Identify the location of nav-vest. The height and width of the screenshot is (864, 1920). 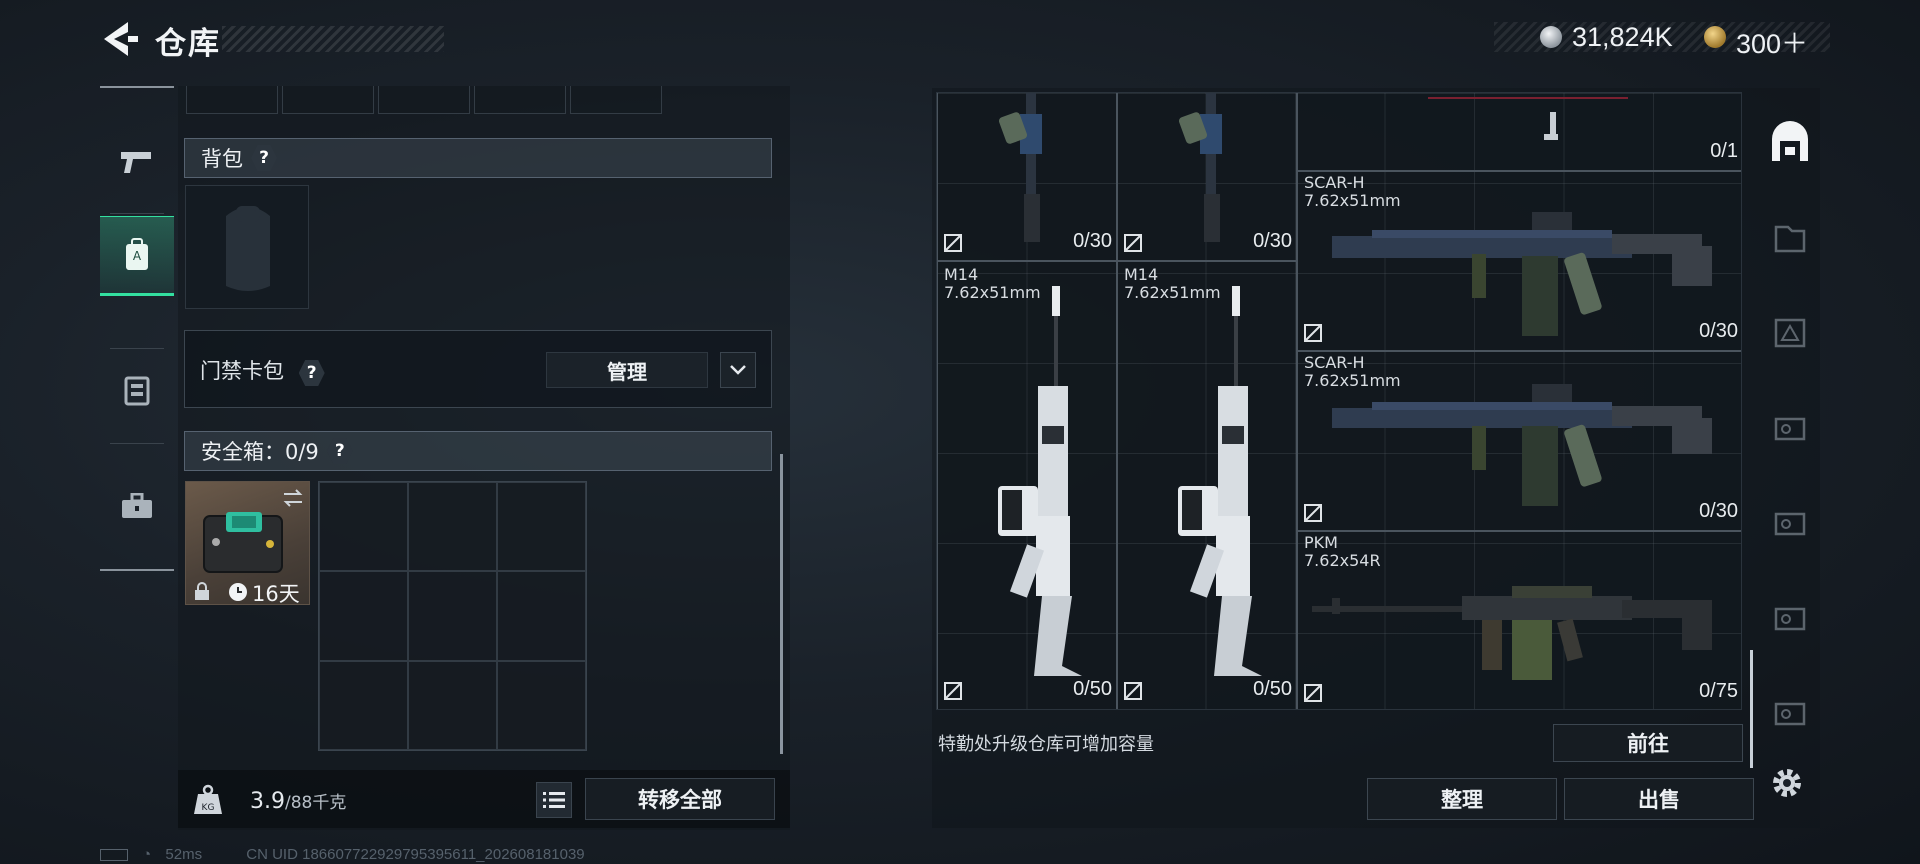
(137, 390).